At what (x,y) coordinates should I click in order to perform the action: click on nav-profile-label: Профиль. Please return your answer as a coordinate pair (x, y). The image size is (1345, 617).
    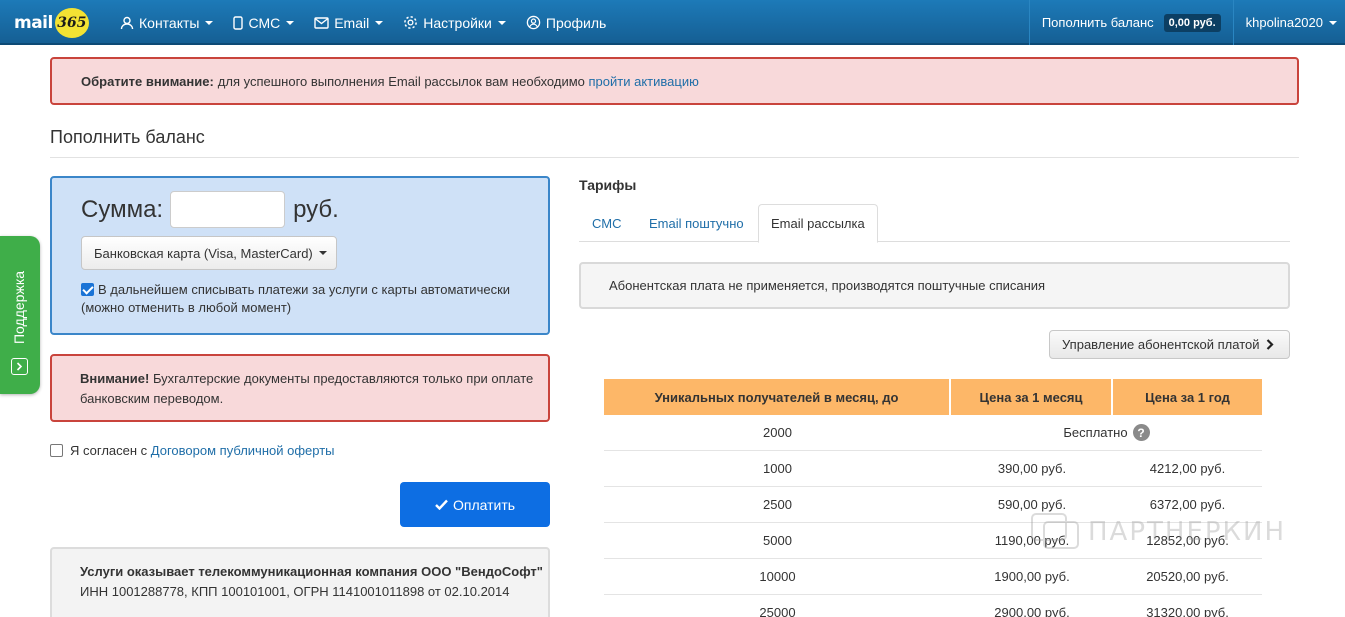
    Looking at the image, I should click on (576, 22).